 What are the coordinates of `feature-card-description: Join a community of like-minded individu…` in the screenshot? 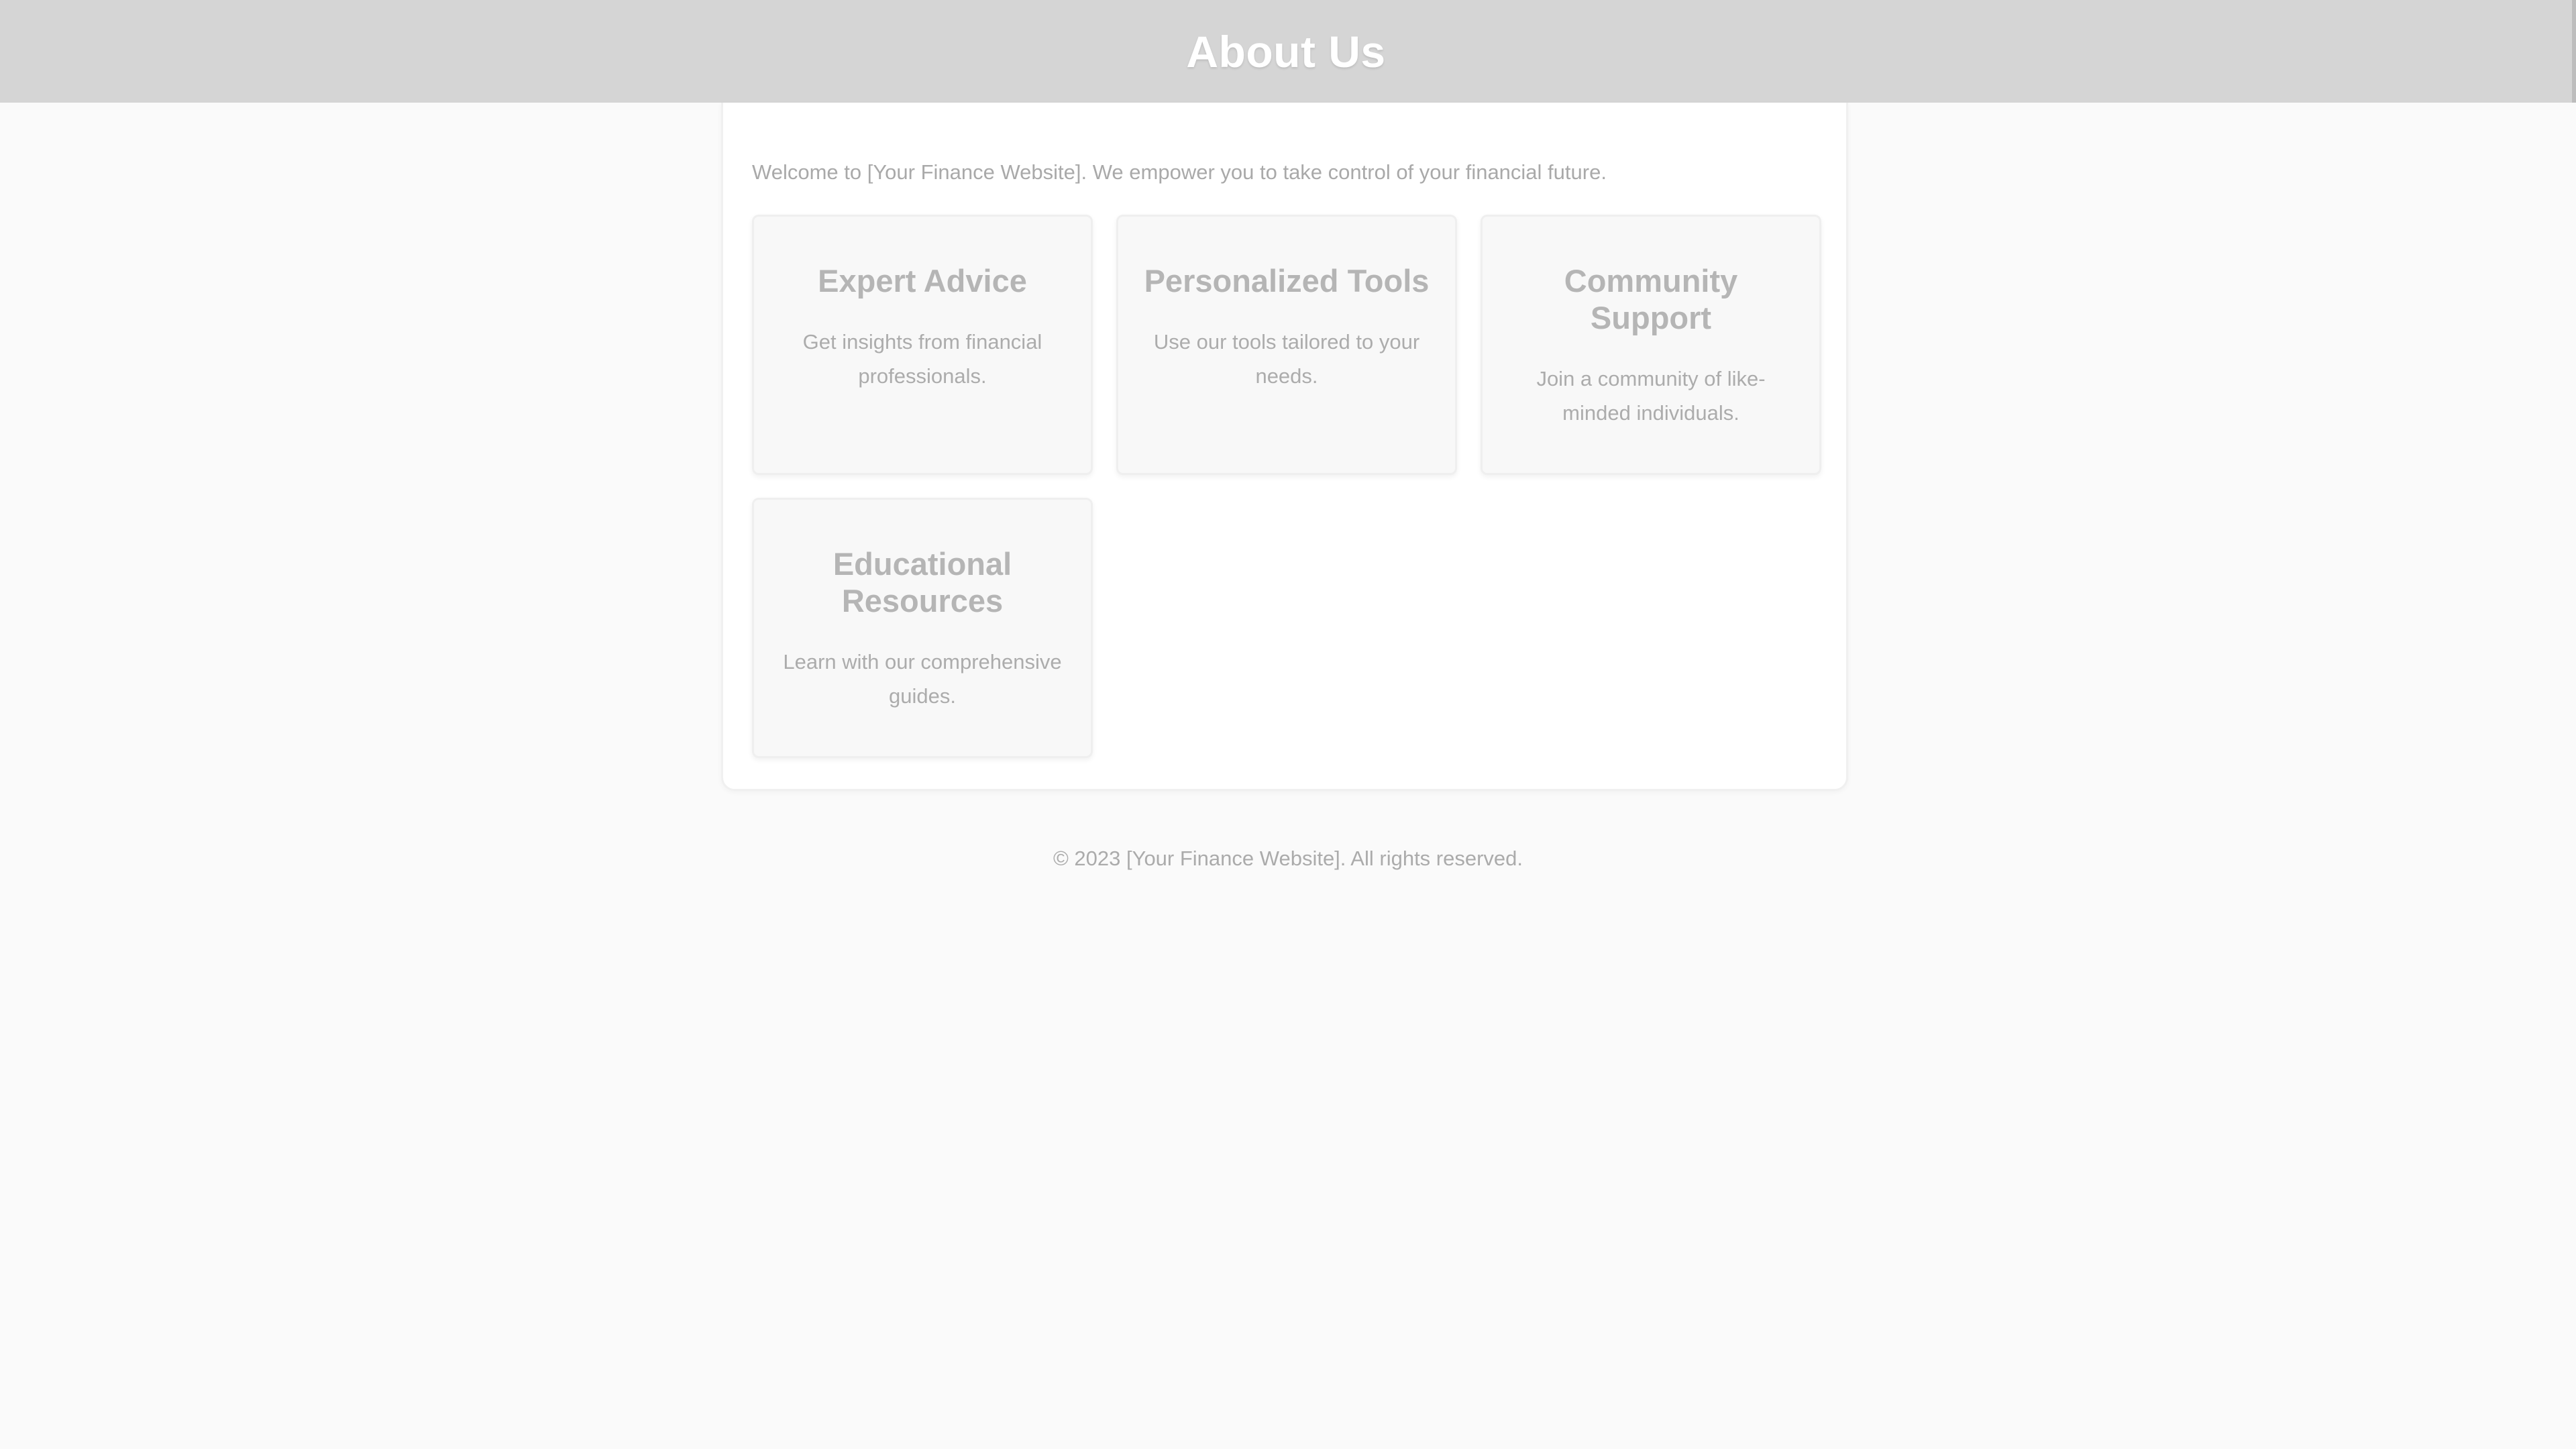 It's located at (1651, 396).